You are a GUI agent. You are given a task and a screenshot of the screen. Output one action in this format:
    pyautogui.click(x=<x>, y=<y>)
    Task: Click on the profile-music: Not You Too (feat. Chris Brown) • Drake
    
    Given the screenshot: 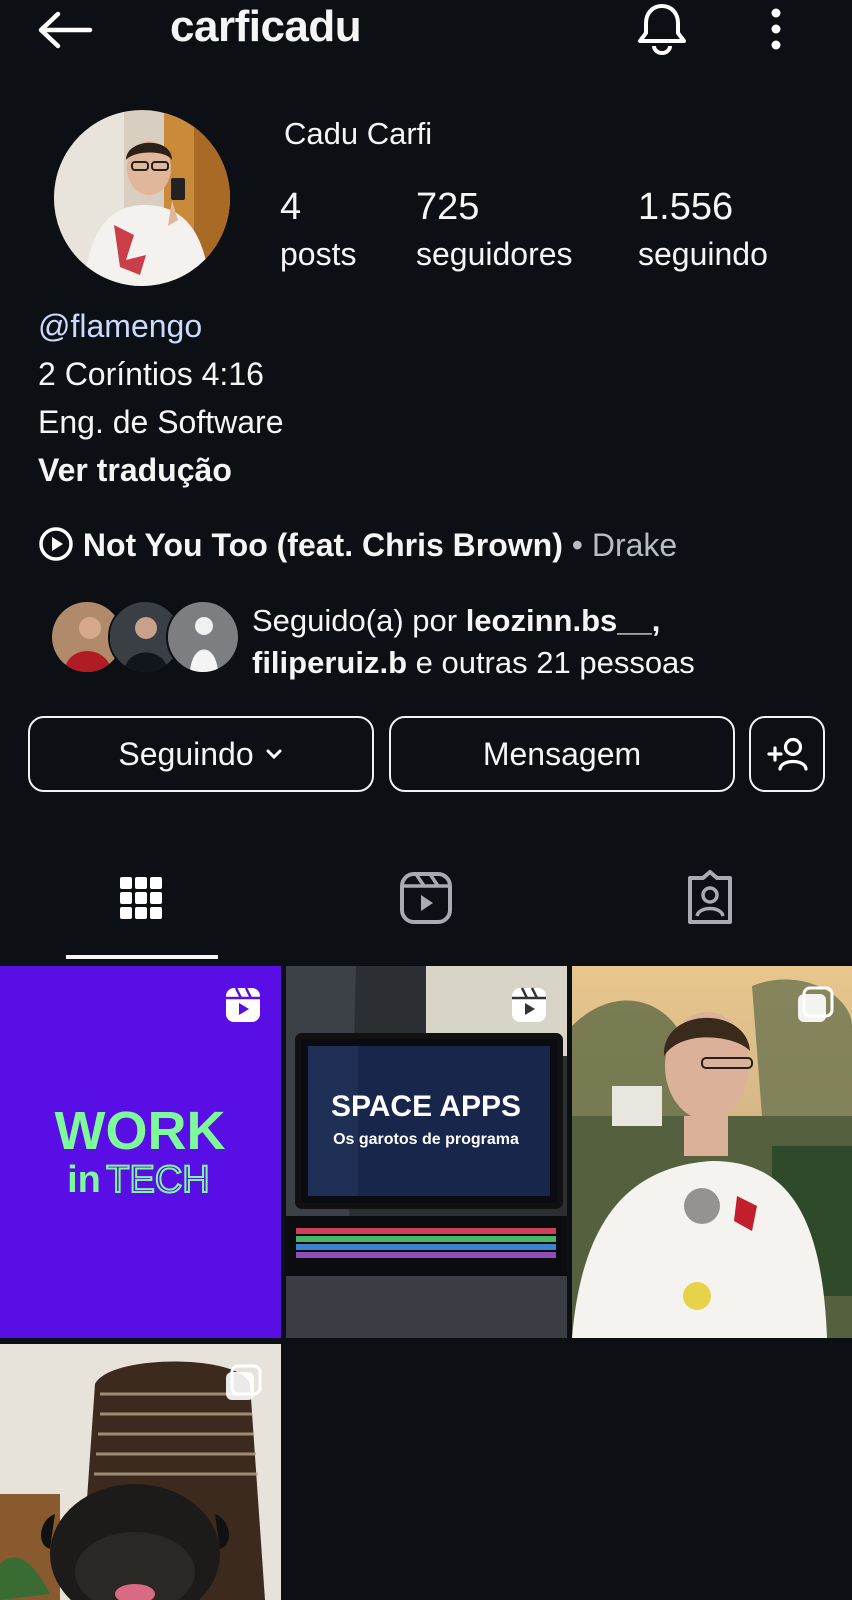 What is the action you would take?
    pyautogui.click(x=357, y=545)
    